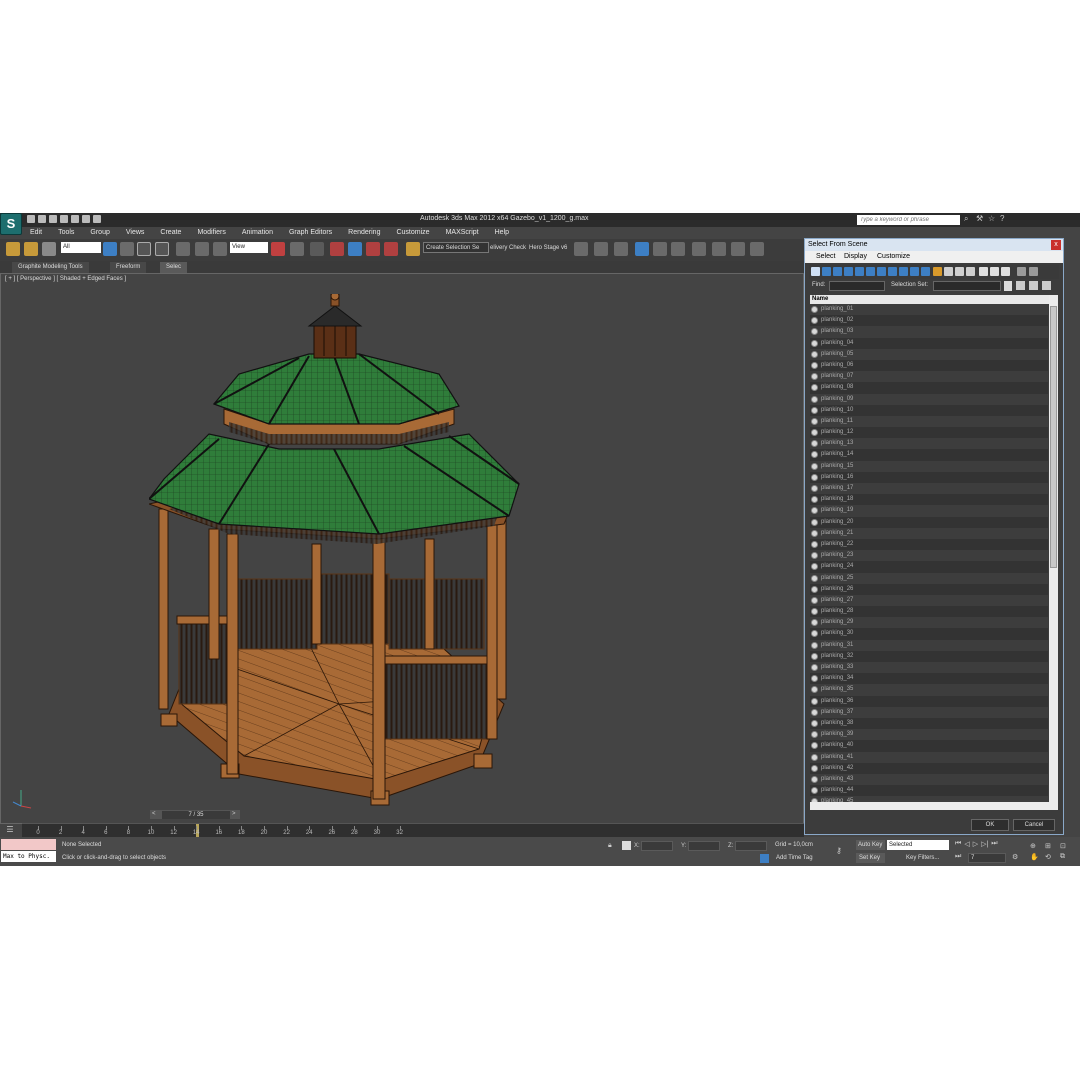 The width and height of the screenshot is (1080, 1080). Describe the element at coordinates (704, 846) in the screenshot. I see `y-coordinate-field` at that location.